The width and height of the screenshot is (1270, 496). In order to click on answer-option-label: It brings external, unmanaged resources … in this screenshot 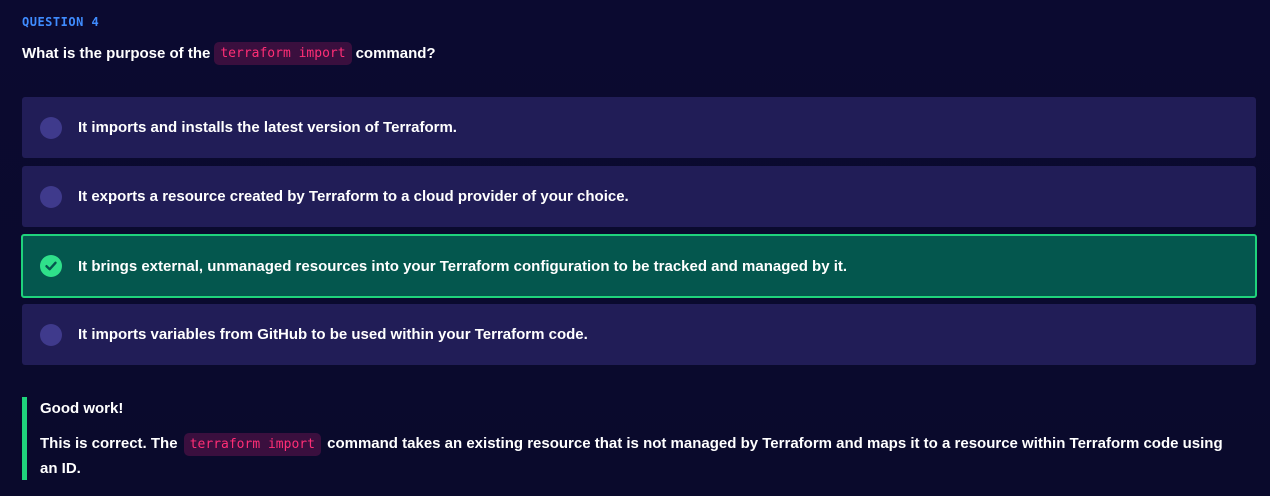, I will do `click(463, 266)`.